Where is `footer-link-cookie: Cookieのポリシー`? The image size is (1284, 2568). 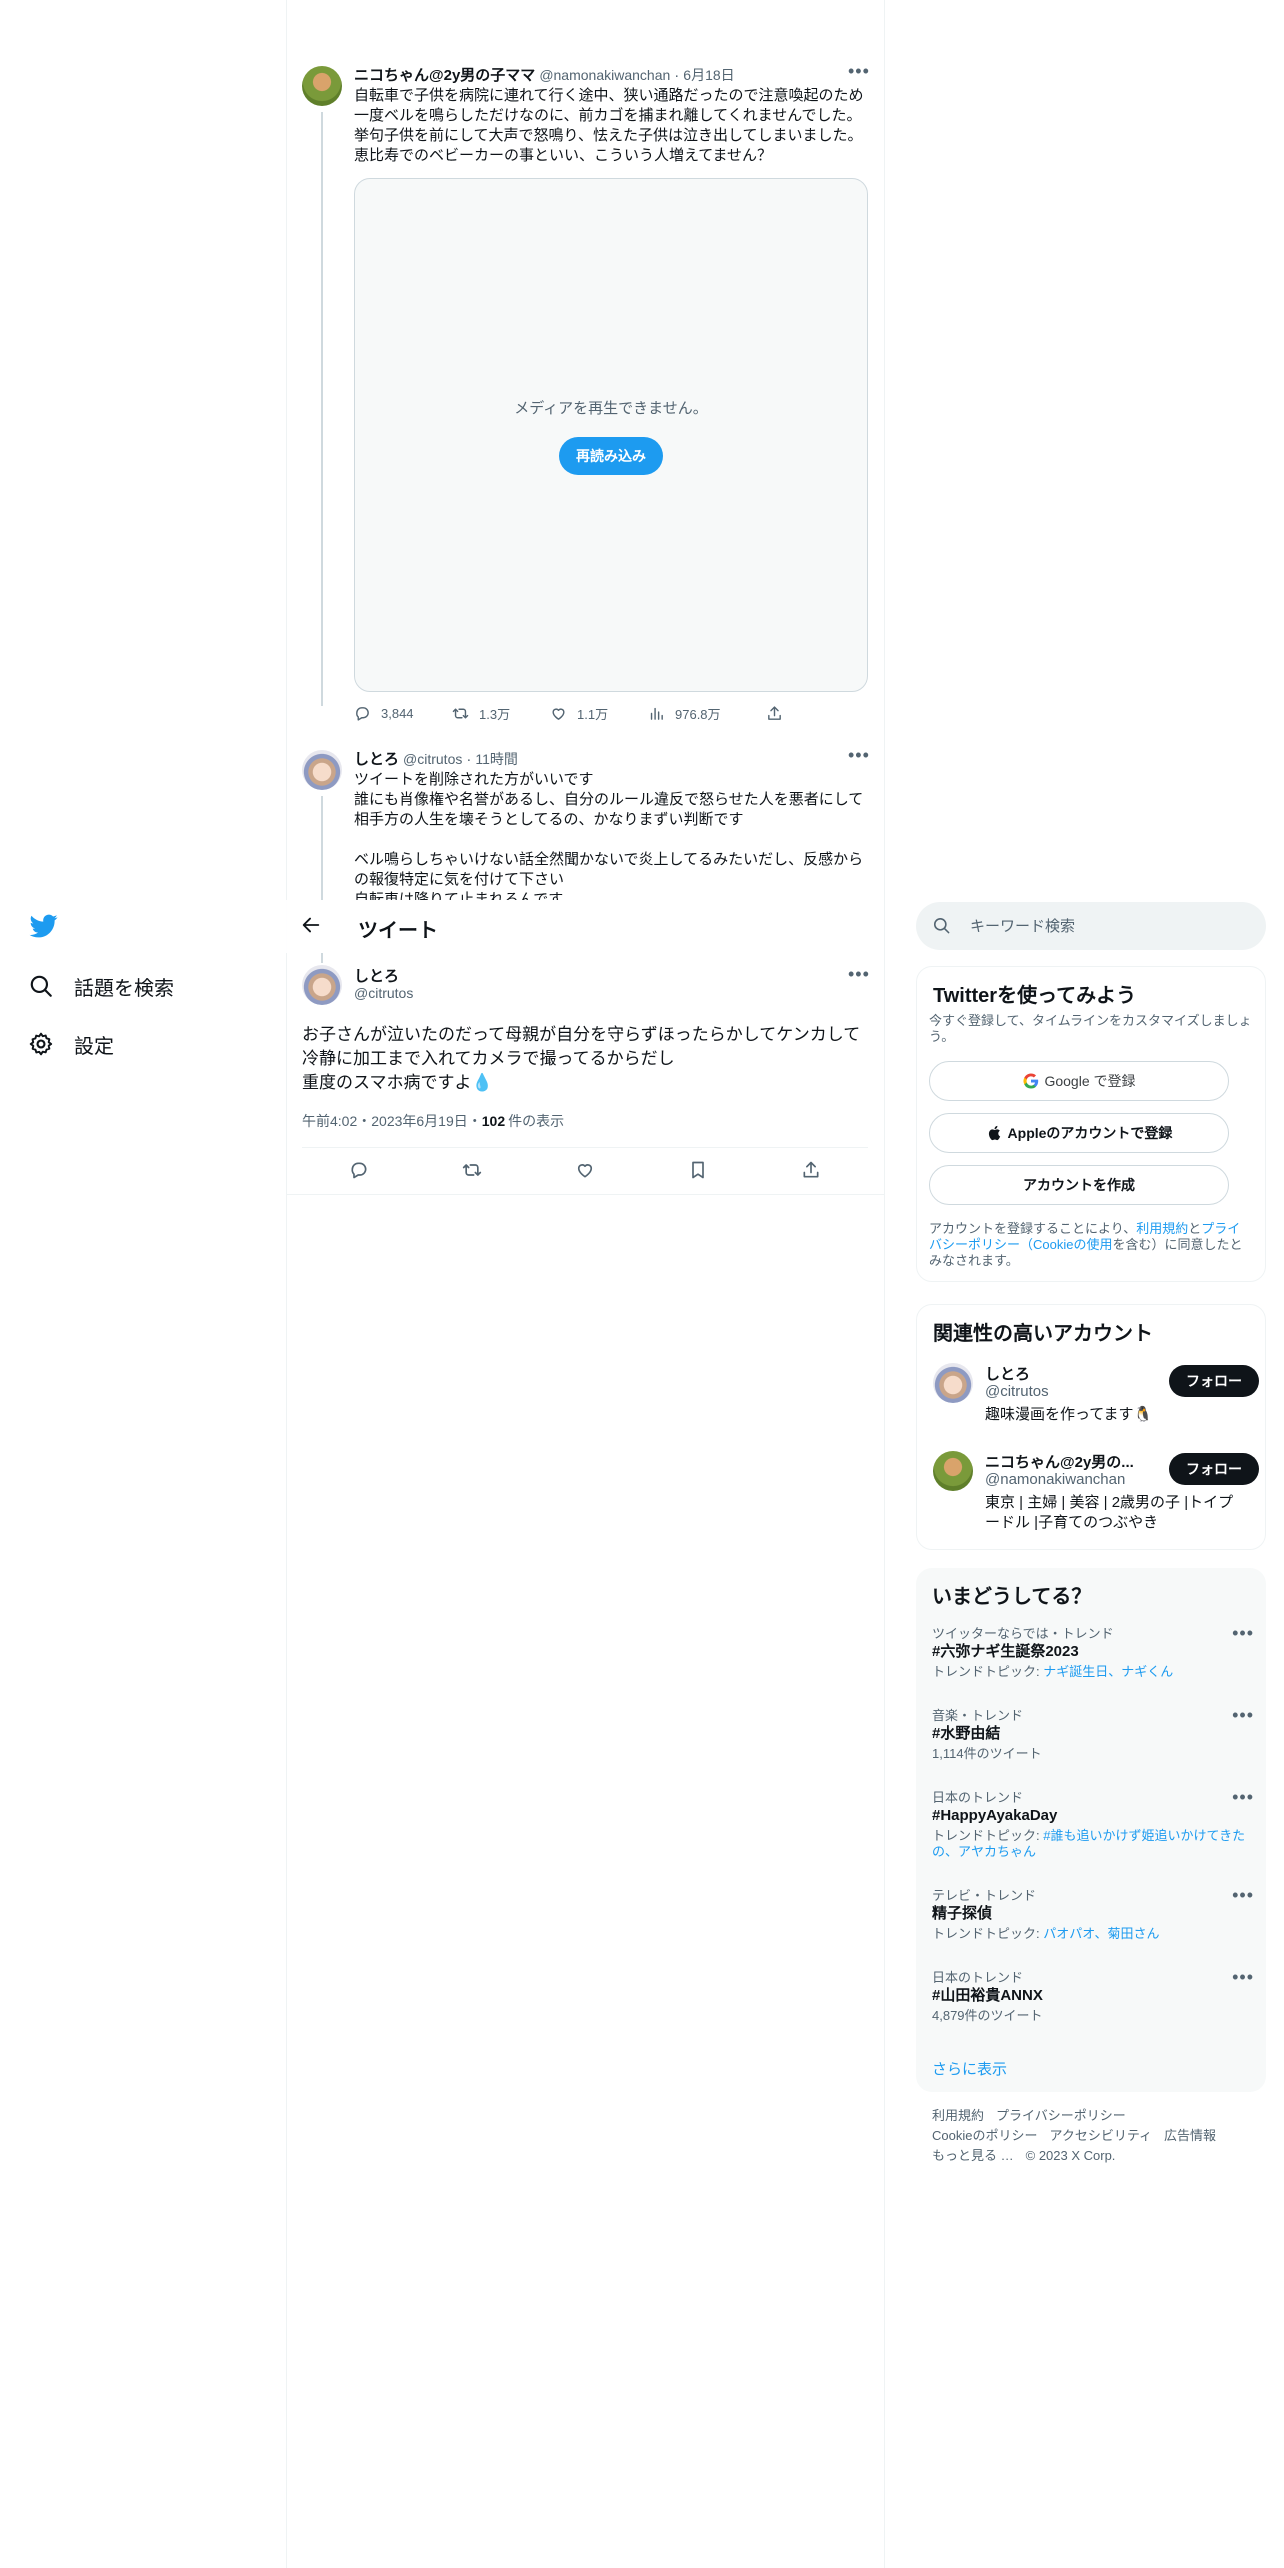
footer-link-cookie: Cookieのポリシー is located at coordinates (984, 2135).